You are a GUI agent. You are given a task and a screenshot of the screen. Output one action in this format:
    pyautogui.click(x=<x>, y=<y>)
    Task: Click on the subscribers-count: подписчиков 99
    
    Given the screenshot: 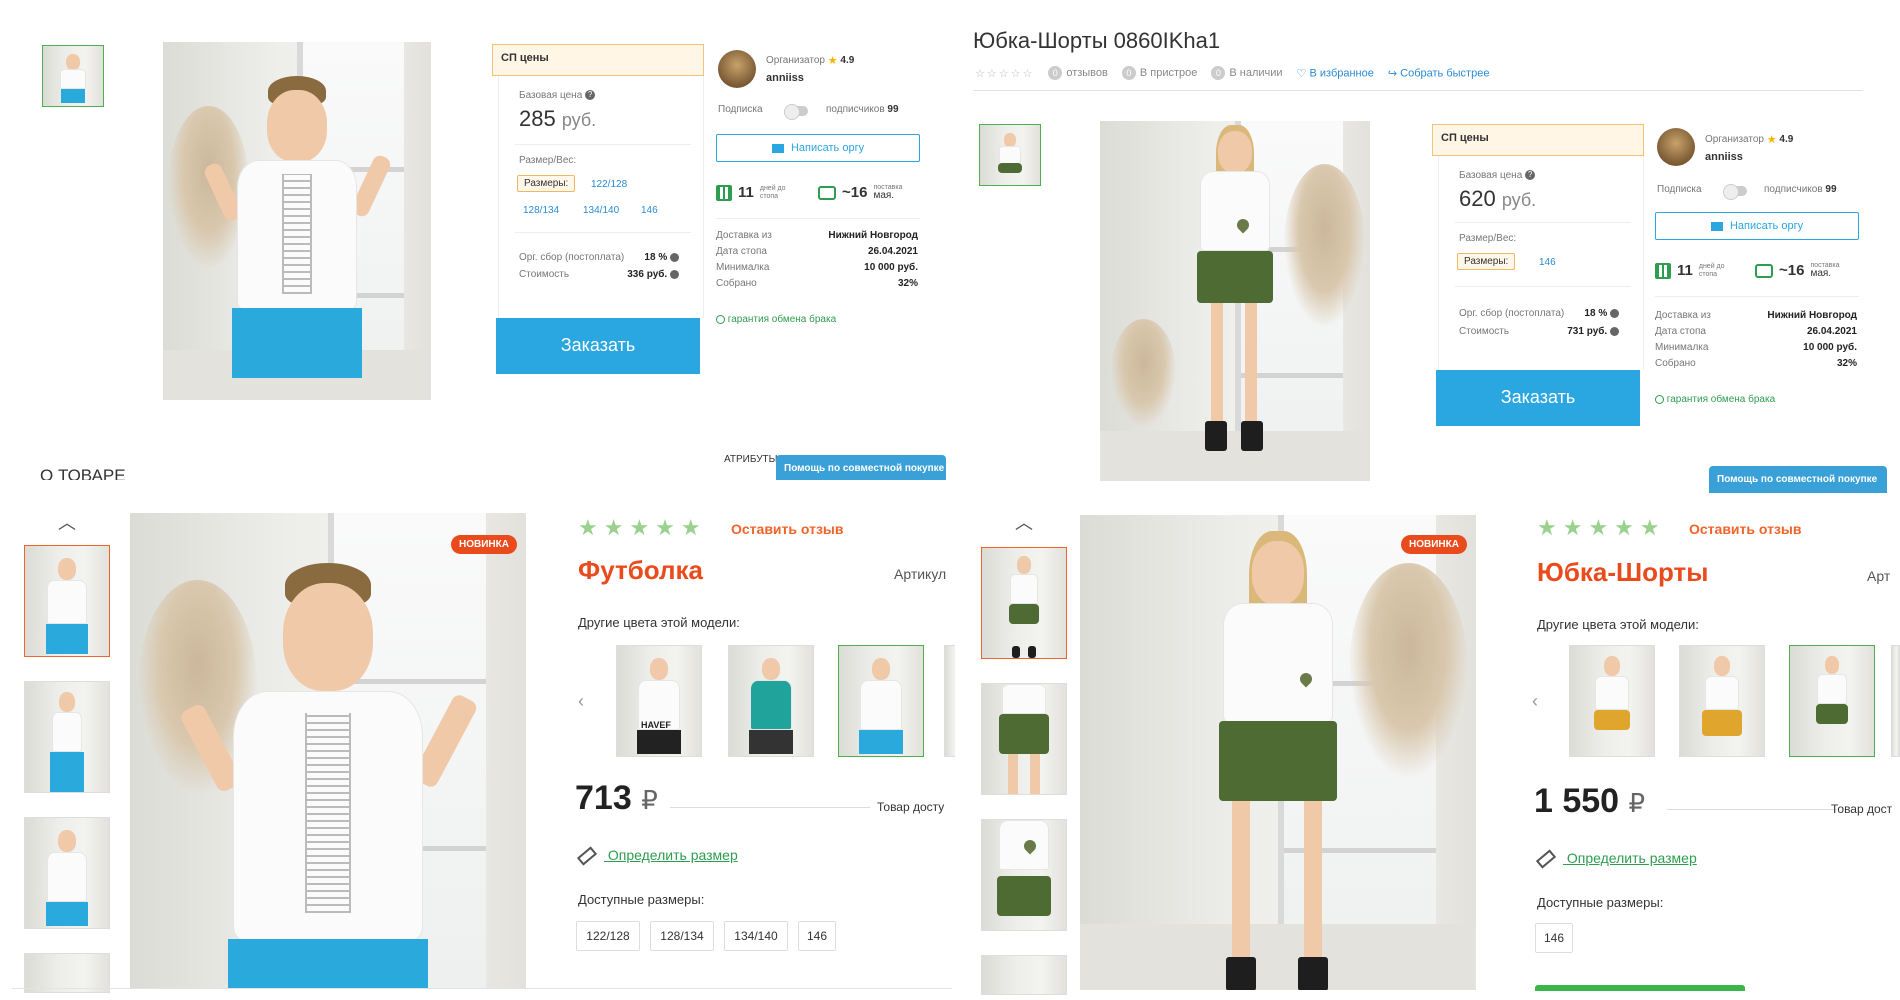 What is the action you would take?
    pyautogui.click(x=1800, y=189)
    